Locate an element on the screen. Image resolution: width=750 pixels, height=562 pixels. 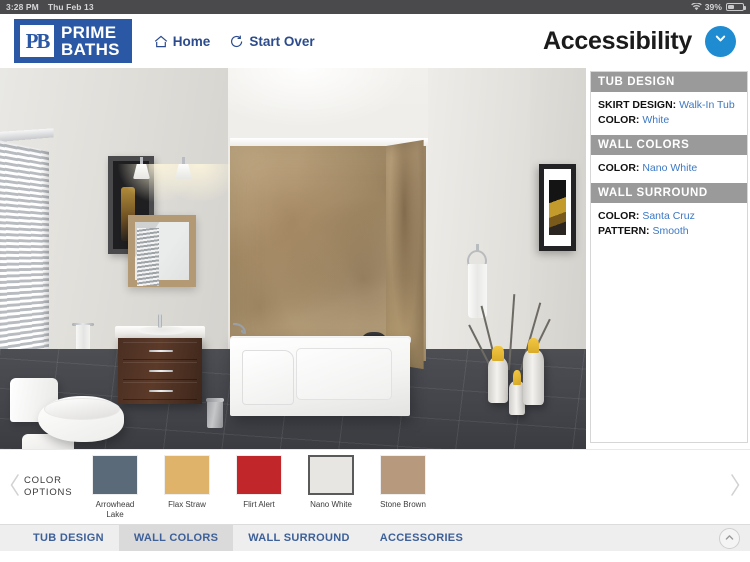
framed-art-right is located at coordinates (557, 207).